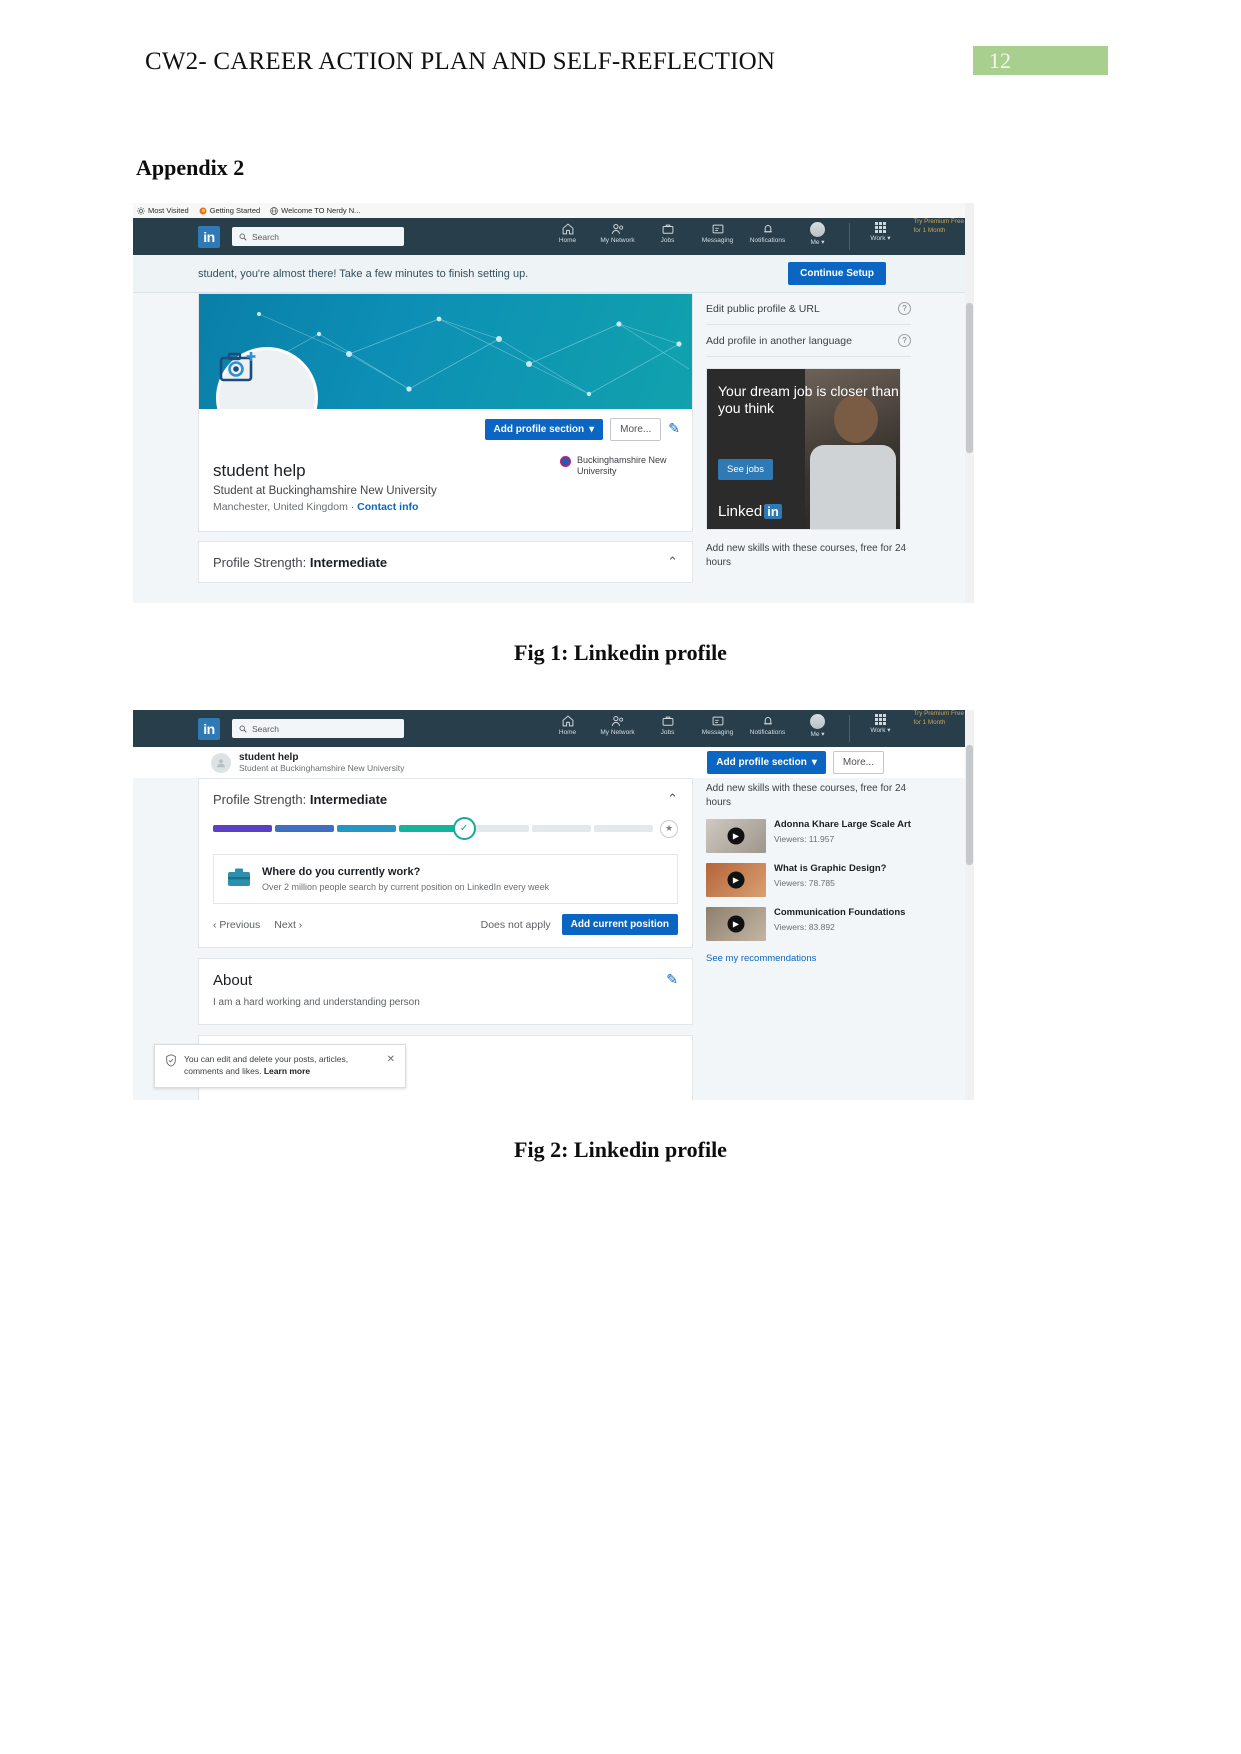  What do you see at coordinates (808, 309) in the screenshot?
I see `edit-public-profile-link: Edit public profile & URL ?` at bounding box center [808, 309].